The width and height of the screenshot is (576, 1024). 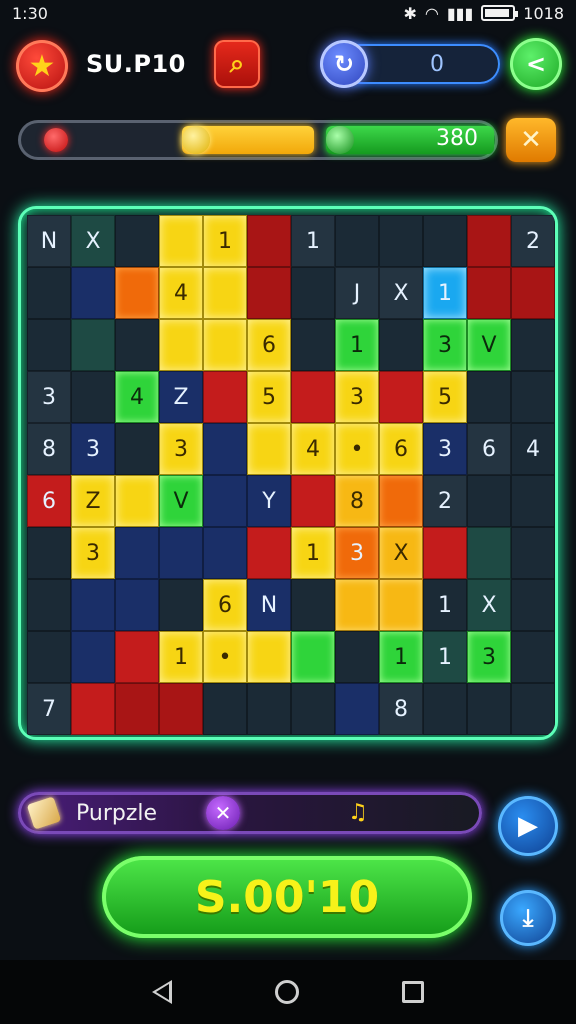 I want to click on submit-button: S.00'10, so click(x=287, y=897).